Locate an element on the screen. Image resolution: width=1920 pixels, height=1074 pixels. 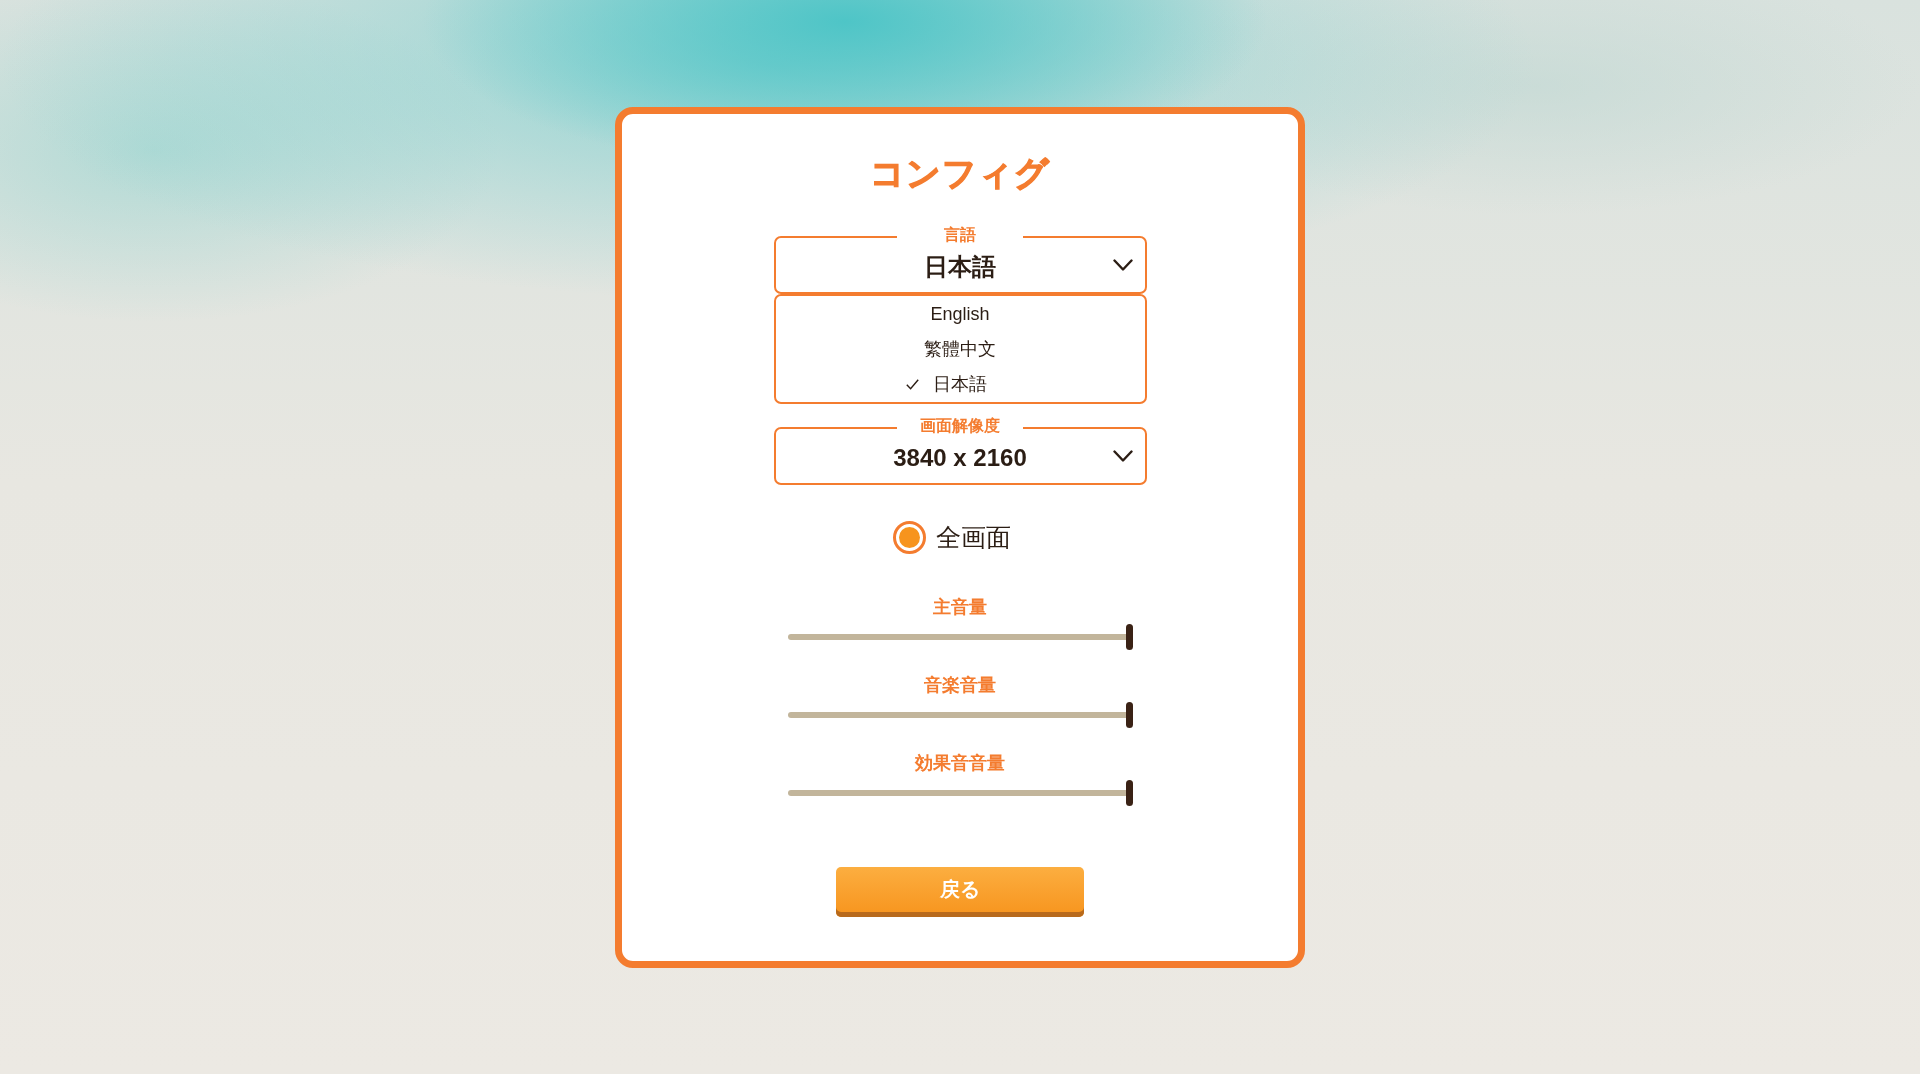
radio-button is located at coordinates (909, 537).